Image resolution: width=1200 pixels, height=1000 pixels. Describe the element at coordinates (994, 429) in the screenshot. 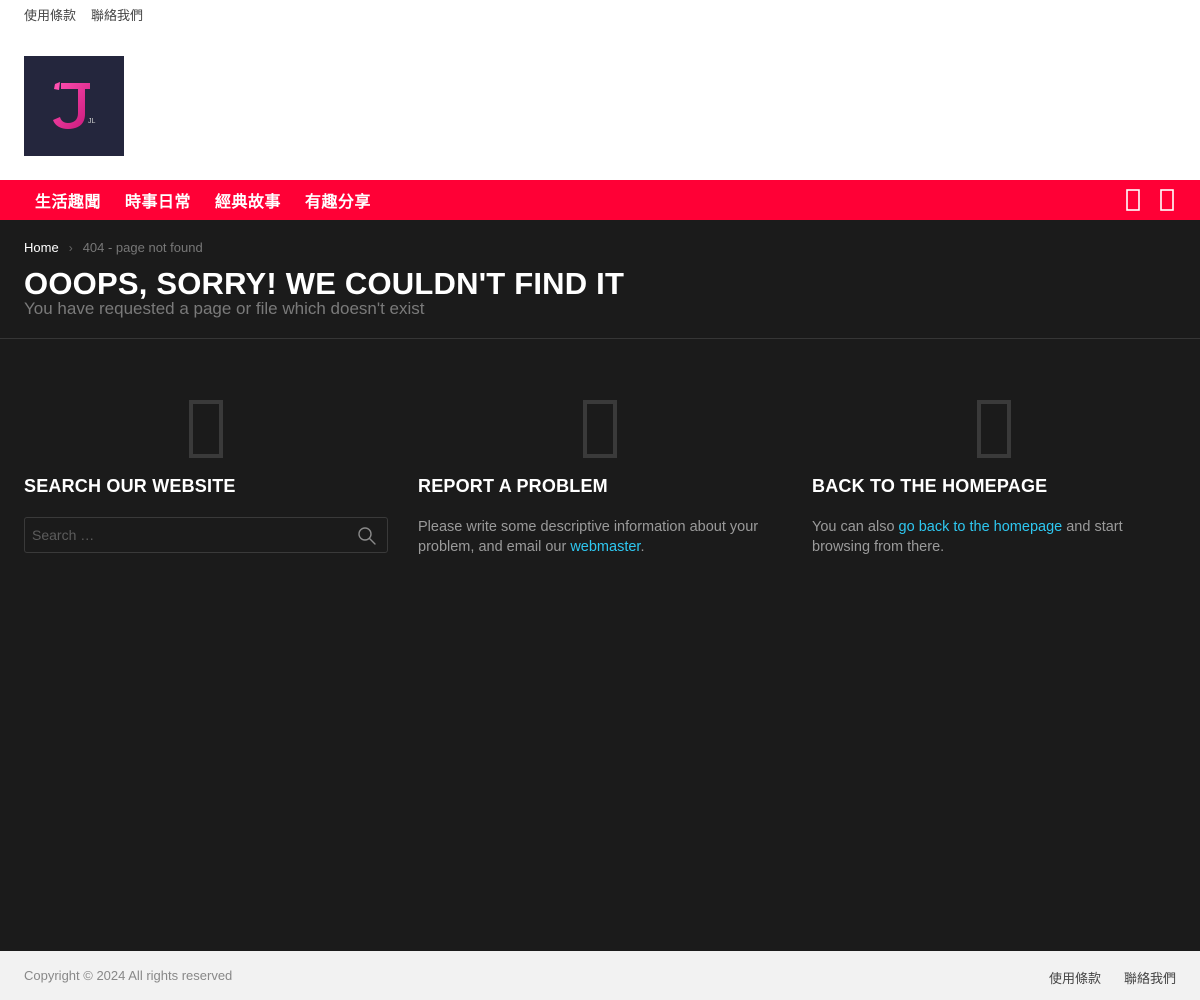

I see `home-icon` at that location.